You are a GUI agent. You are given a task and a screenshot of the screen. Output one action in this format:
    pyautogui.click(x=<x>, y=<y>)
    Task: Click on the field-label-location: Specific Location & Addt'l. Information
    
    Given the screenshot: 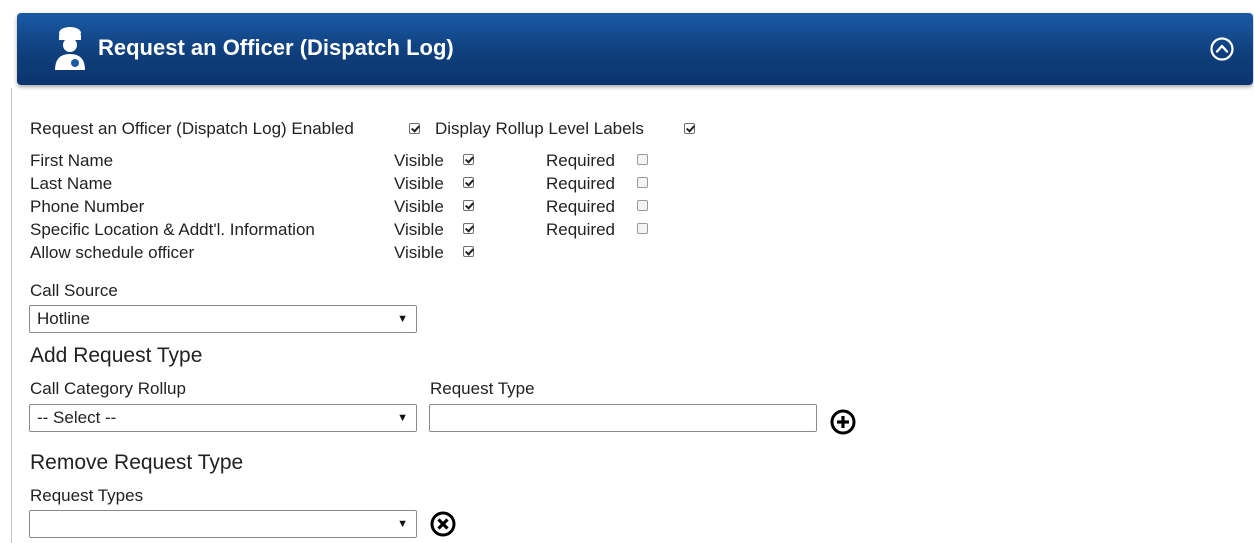 What is the action you would take?
    pyautogui.click(x=172, y=229)
    